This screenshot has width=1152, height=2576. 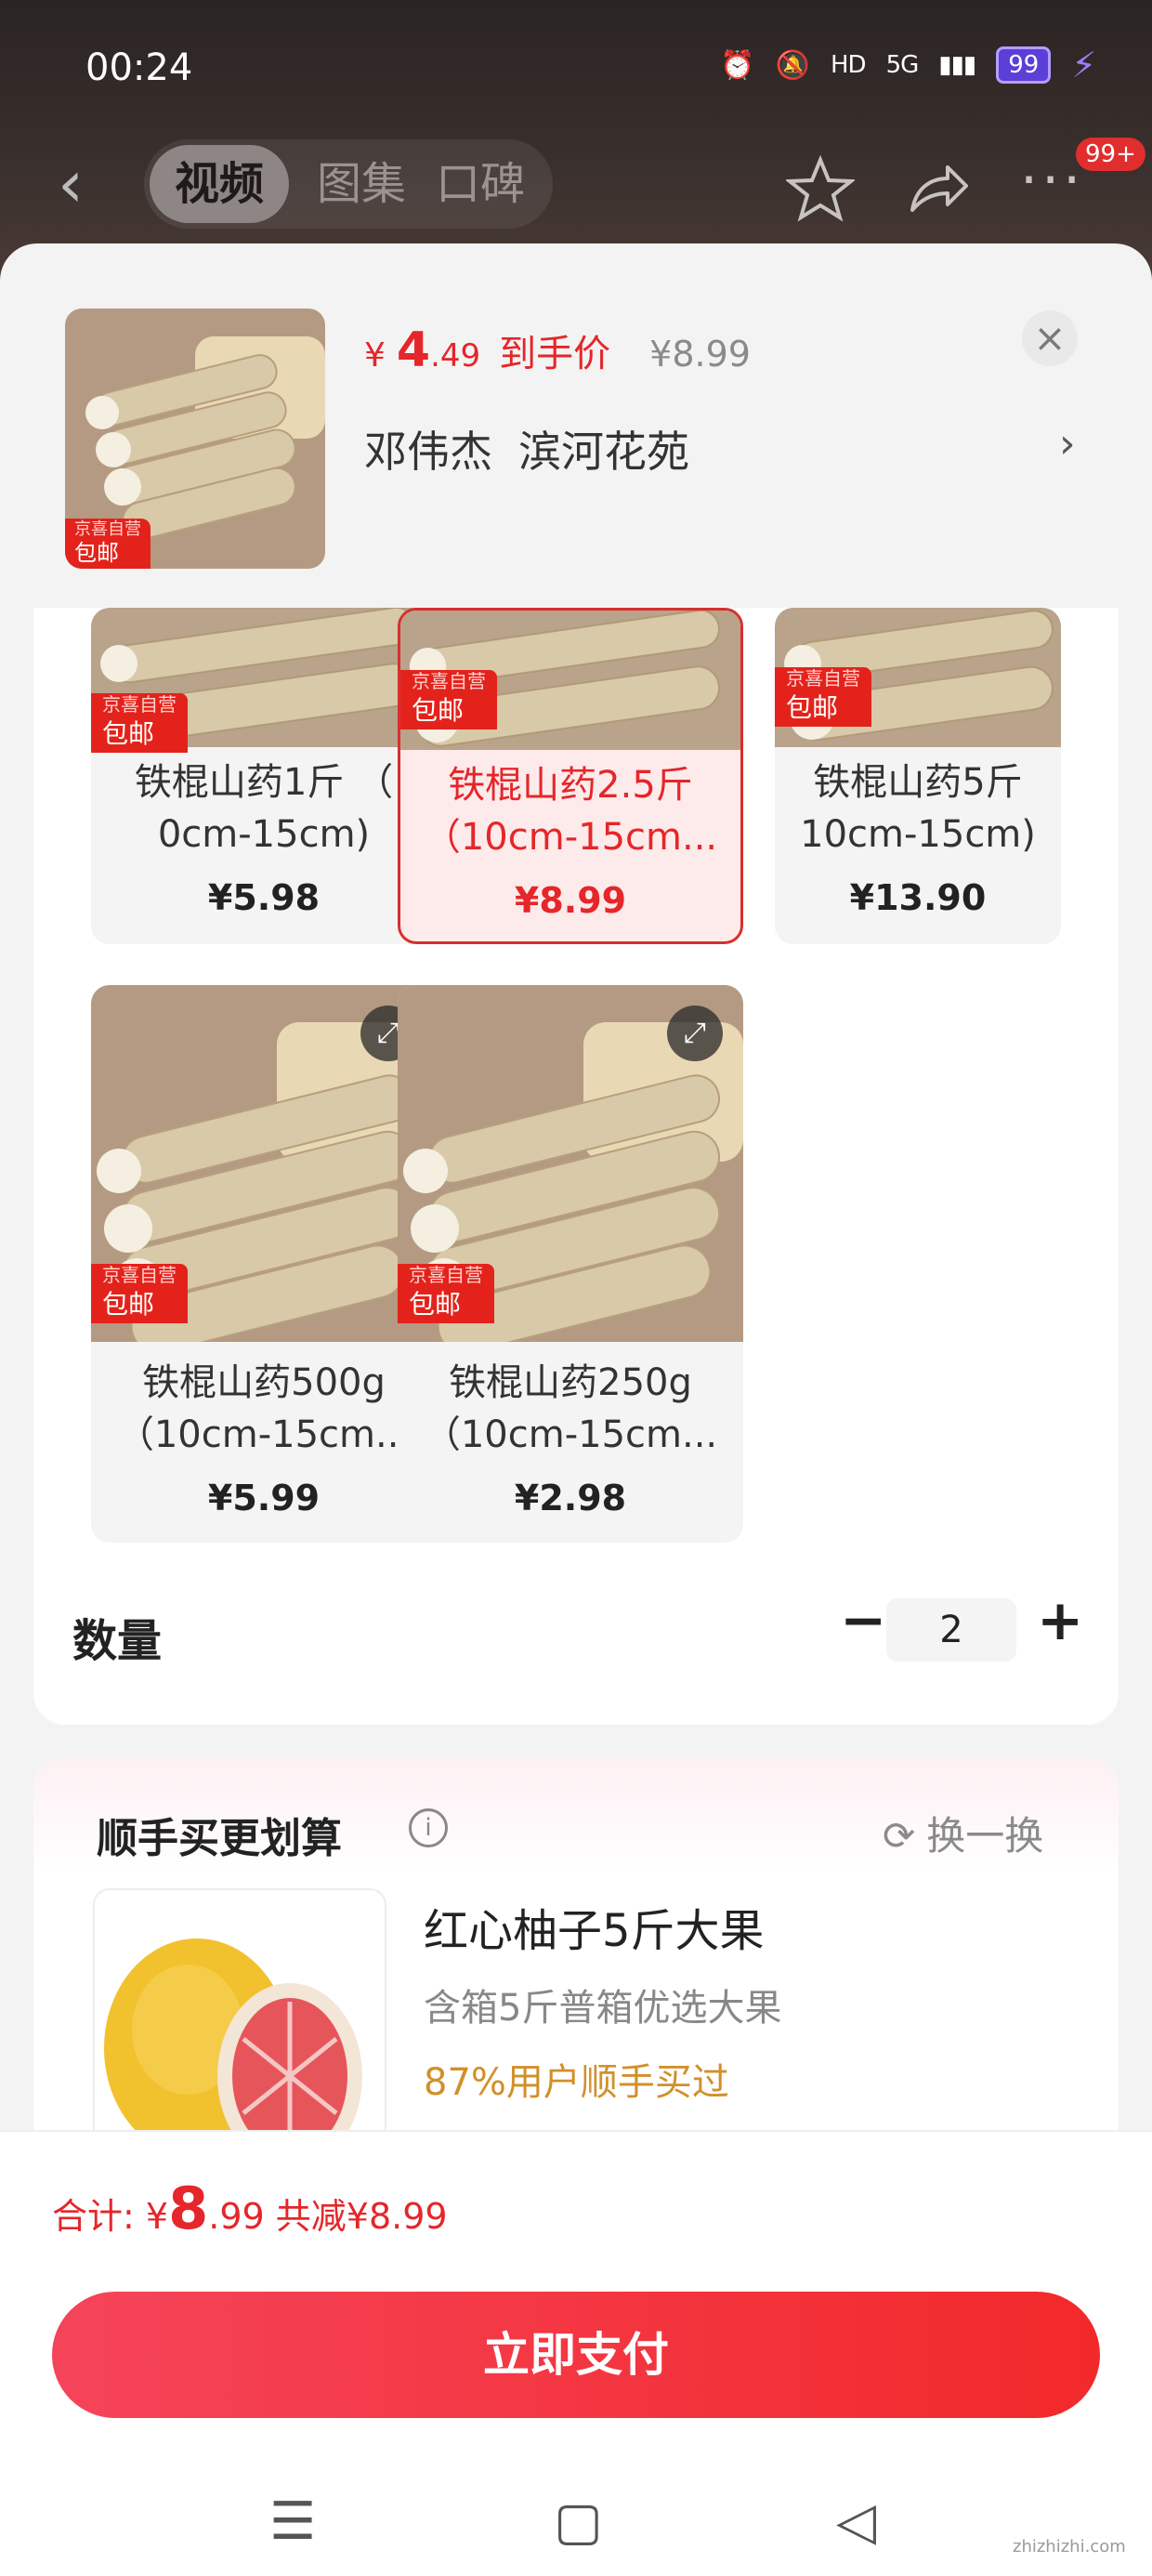 I want to click on sku-name: 铁棍山药500g, so click(x=264, y=1382).